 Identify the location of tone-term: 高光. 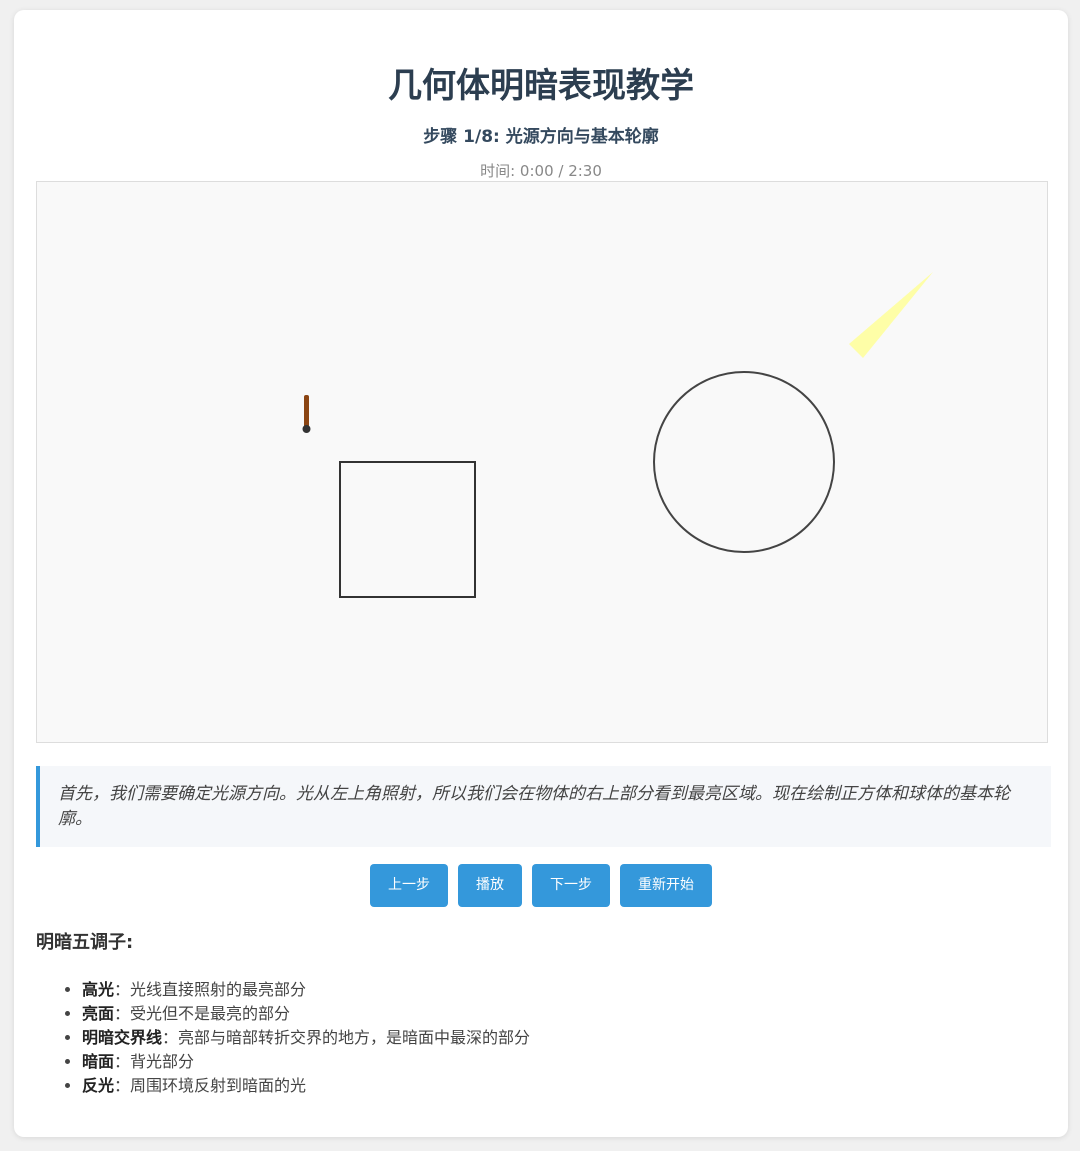
(98, 989).